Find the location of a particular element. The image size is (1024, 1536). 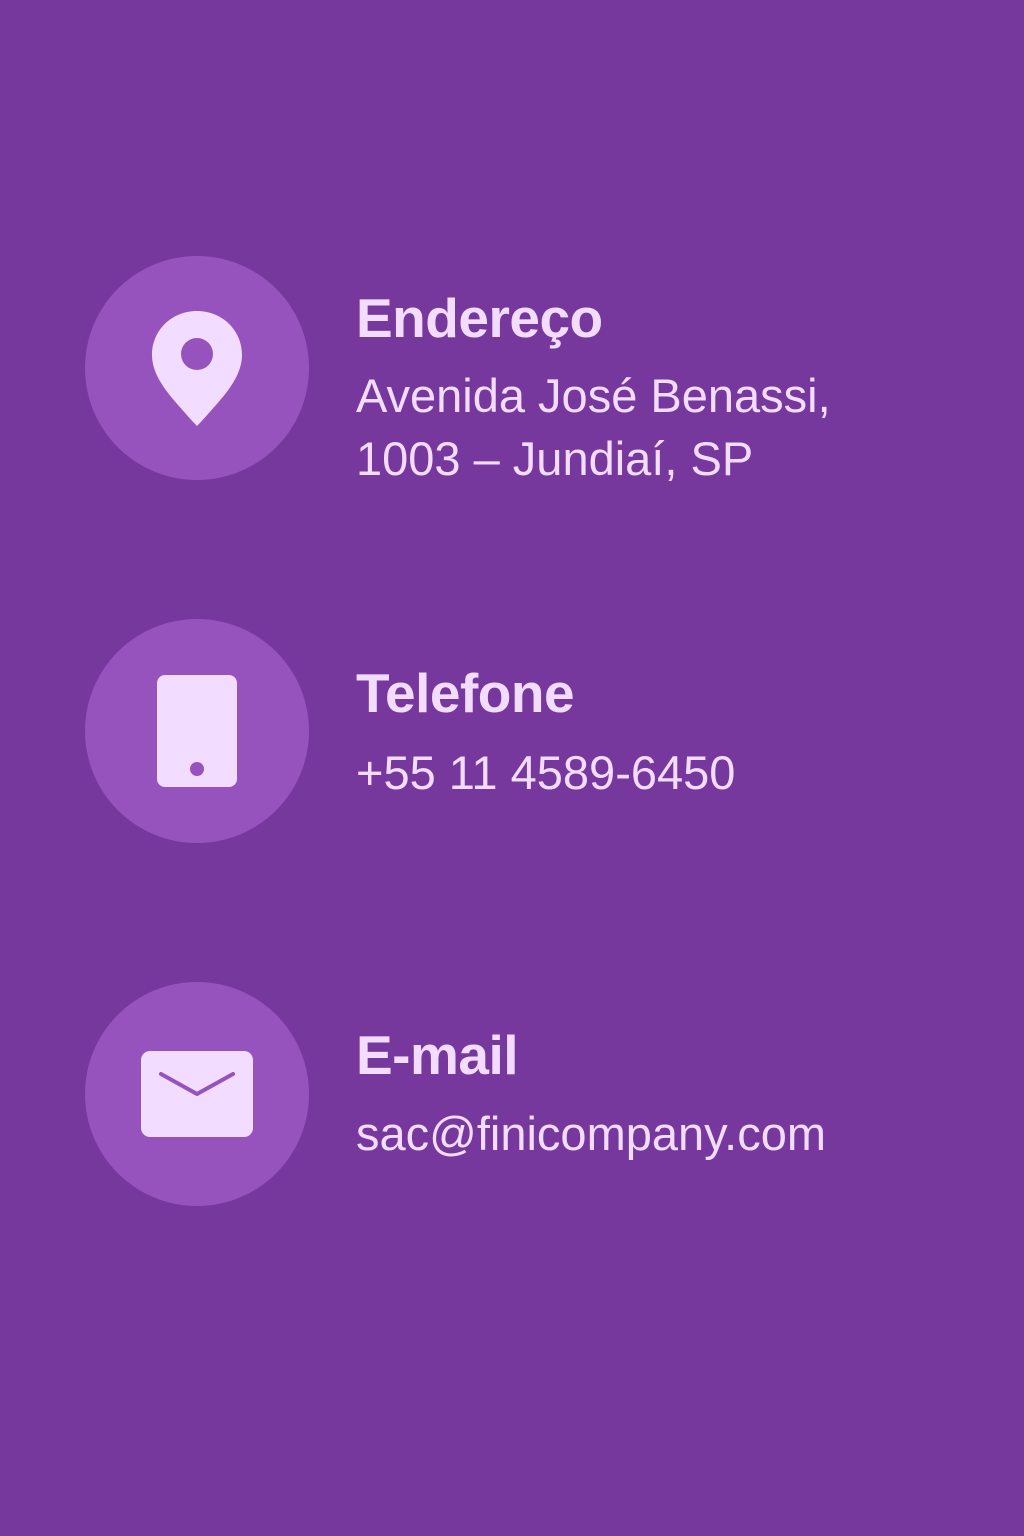

email-item: E-mail sac@finicompany.com is located at coordinates (535, 1094).